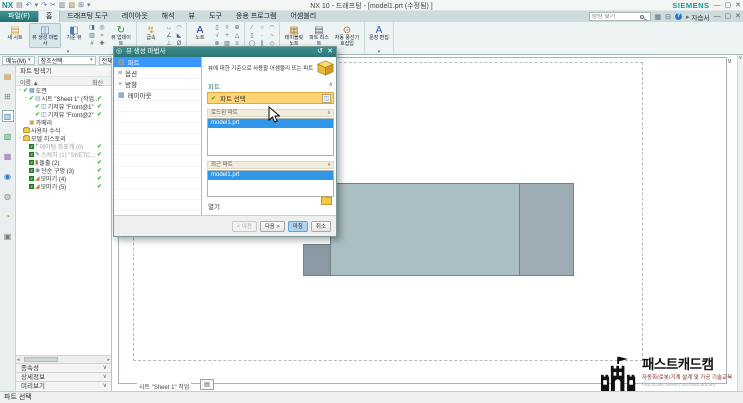 The image size is (743, 403). What do you see at coordinates (272, 28) in the screenshot?
I see `arc-icon: ◠` at bounding box center [272, 28].